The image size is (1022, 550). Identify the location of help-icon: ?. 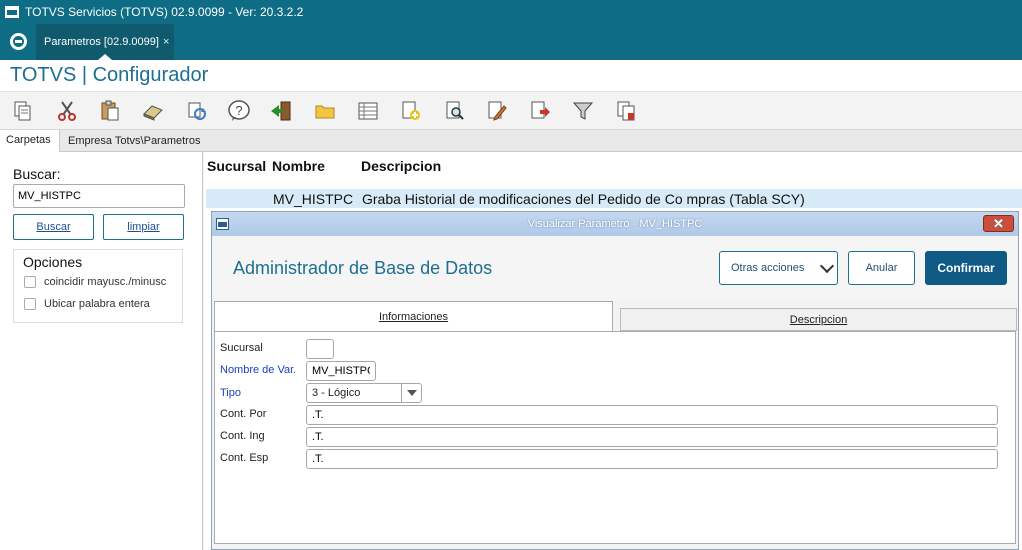
(239, 111).